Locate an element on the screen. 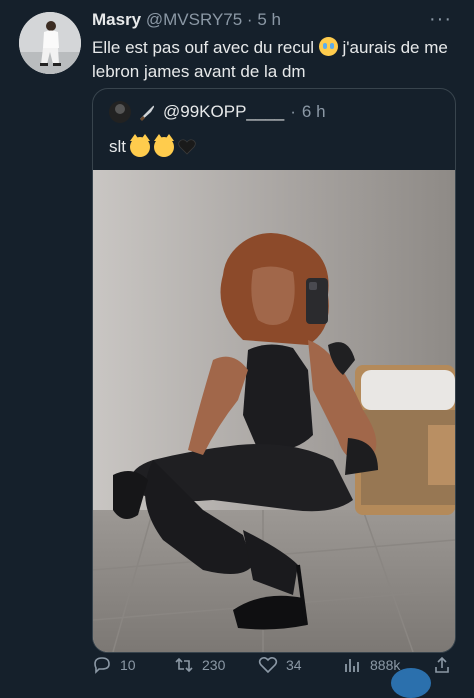  quoted-author-handle: @99KOPP____ is located at coordinates (223, 112).